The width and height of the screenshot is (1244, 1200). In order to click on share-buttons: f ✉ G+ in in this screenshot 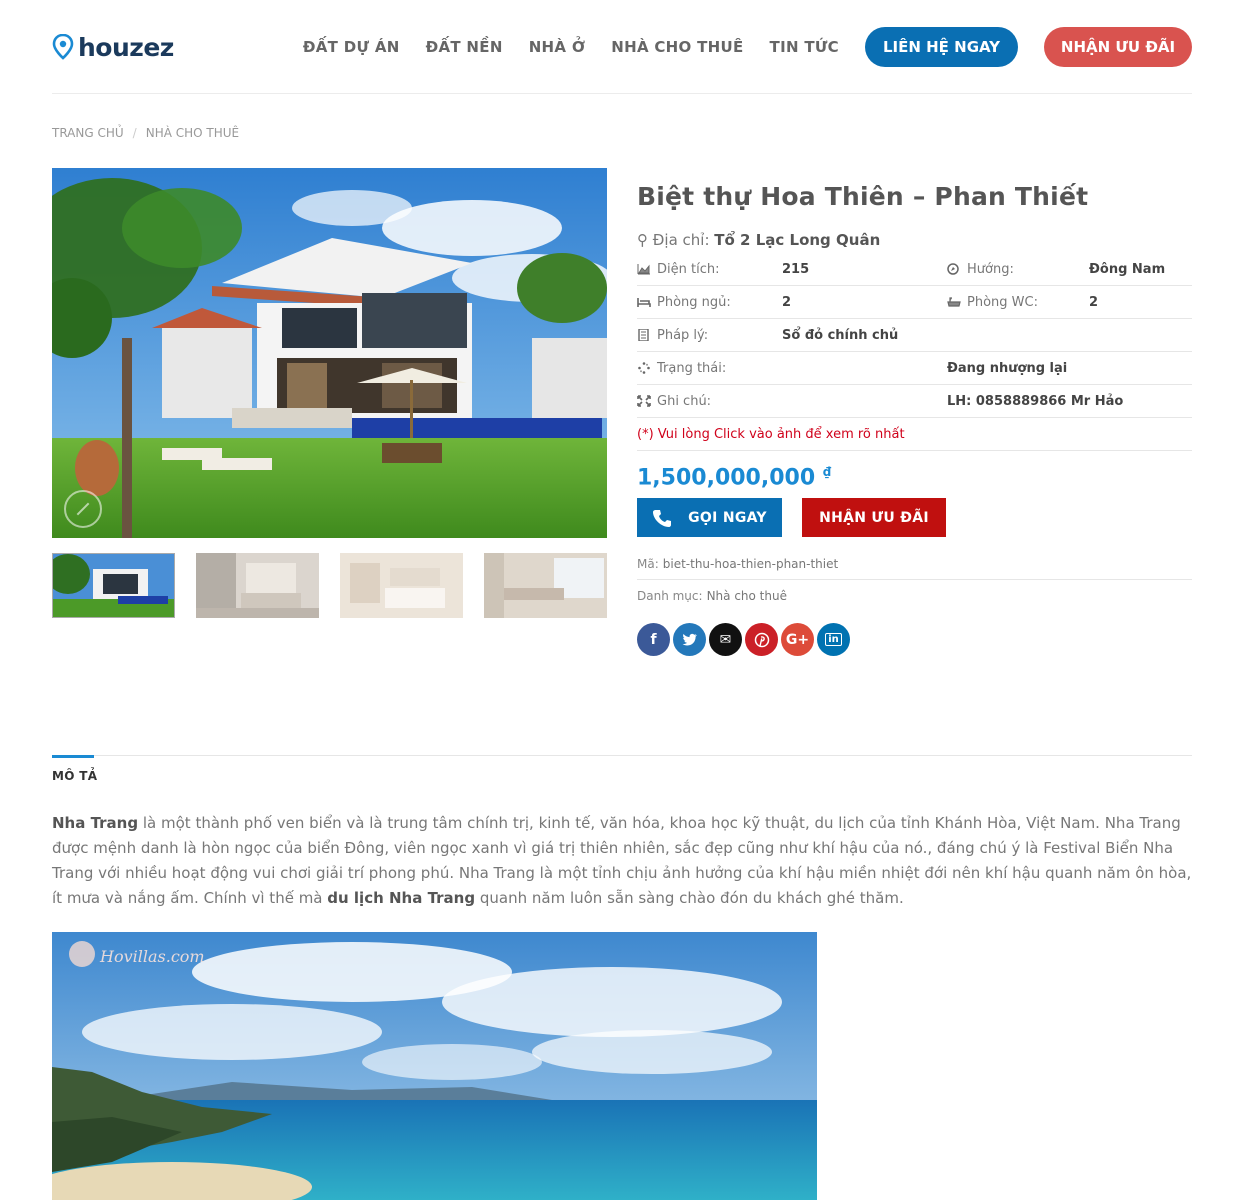, I will do `click(914, 640)`.